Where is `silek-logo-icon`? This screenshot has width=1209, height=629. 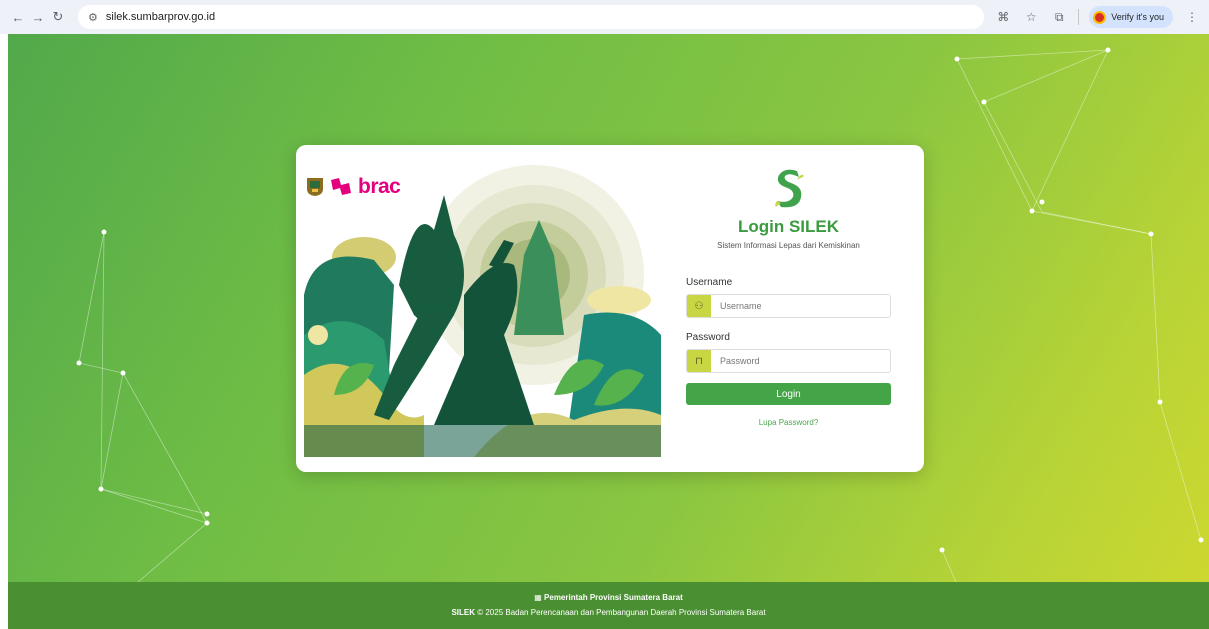
silek-logo-icon is located at coordinates (789, 188).